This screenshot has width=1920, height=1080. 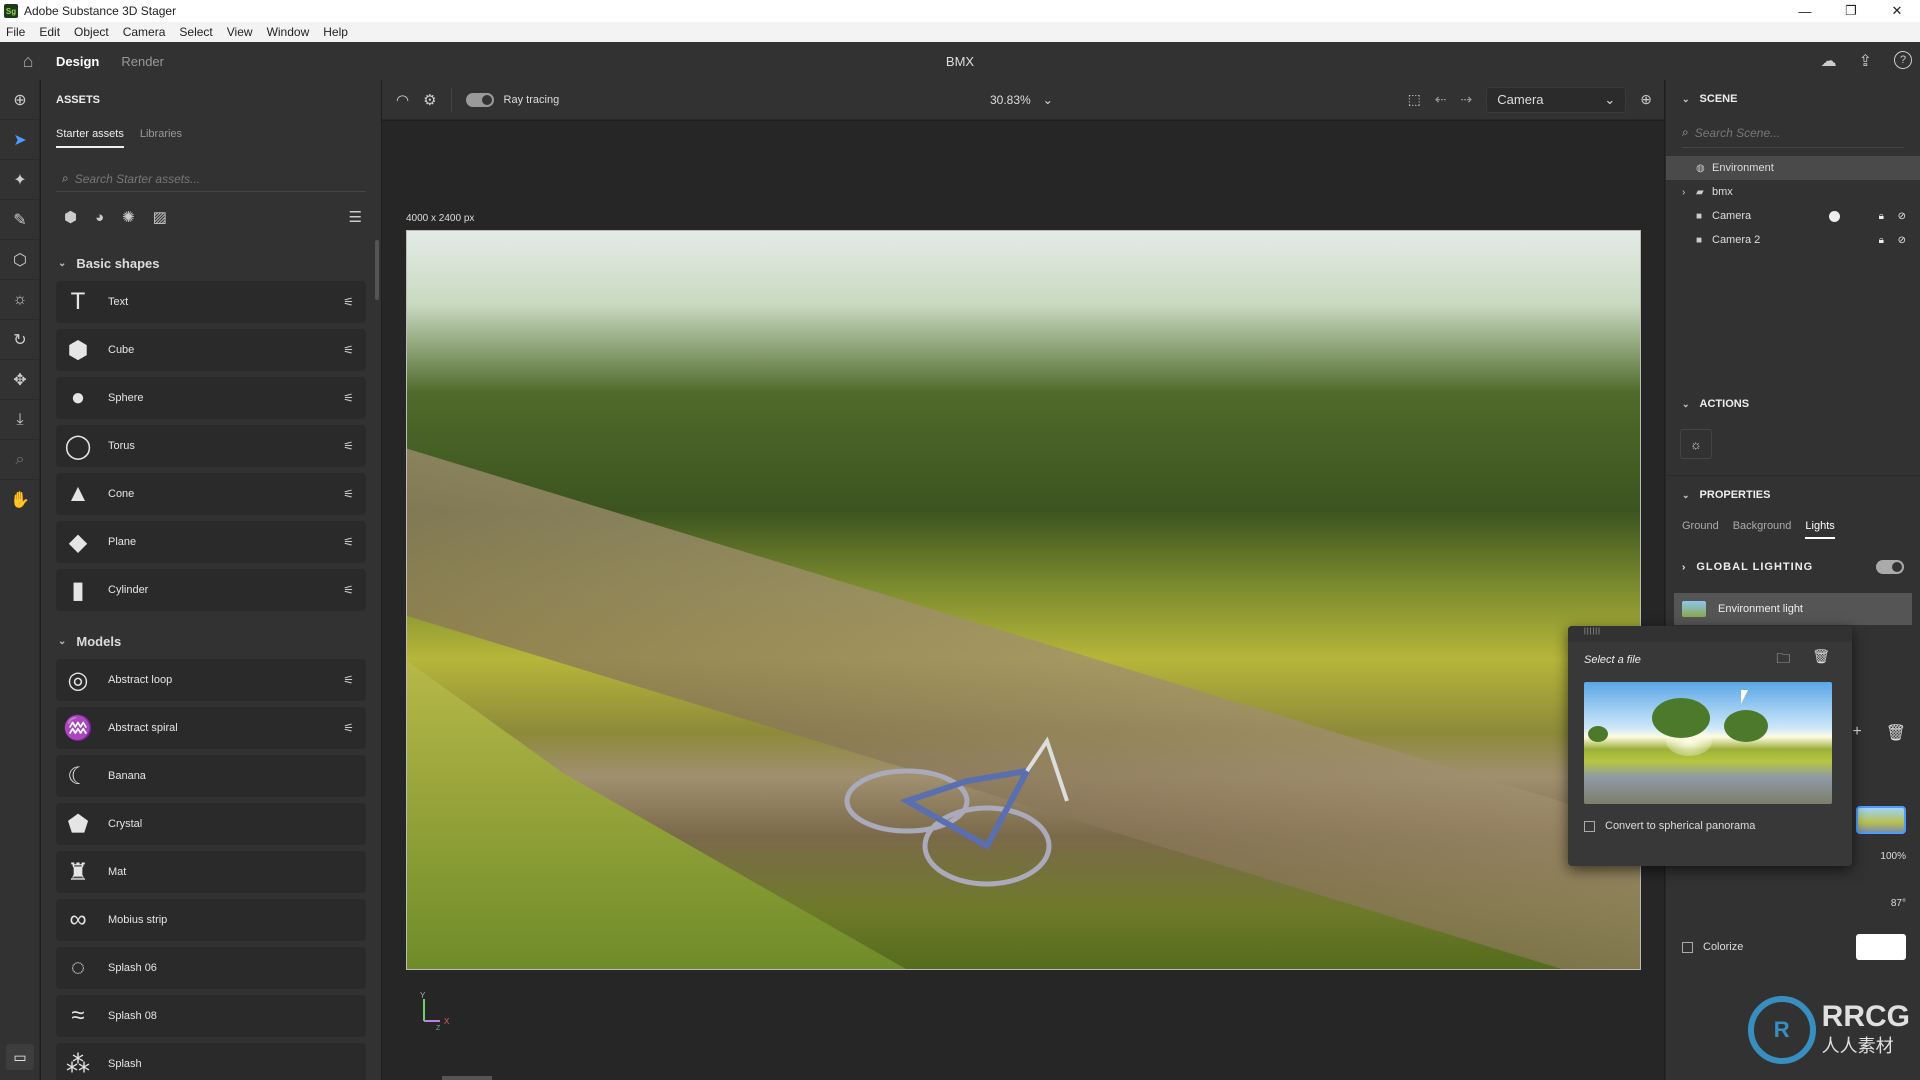 I want to click on scene-item-bmx: › ▰ bmx, so click(x=1793, y=192).